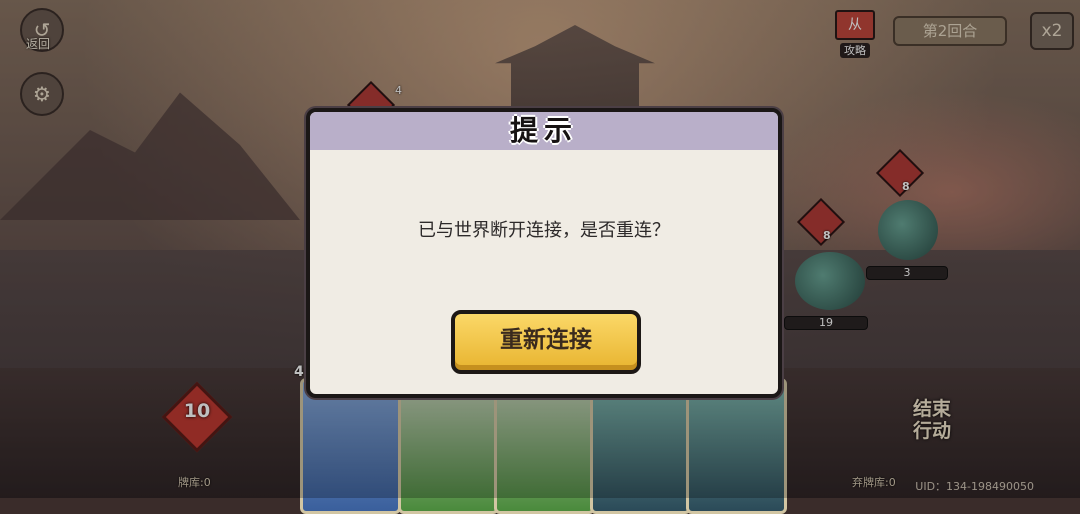 The image size is (1080, 514). I want to click on dialog-message: 已与世界断开连接，是否重连？, so click(544, 230).